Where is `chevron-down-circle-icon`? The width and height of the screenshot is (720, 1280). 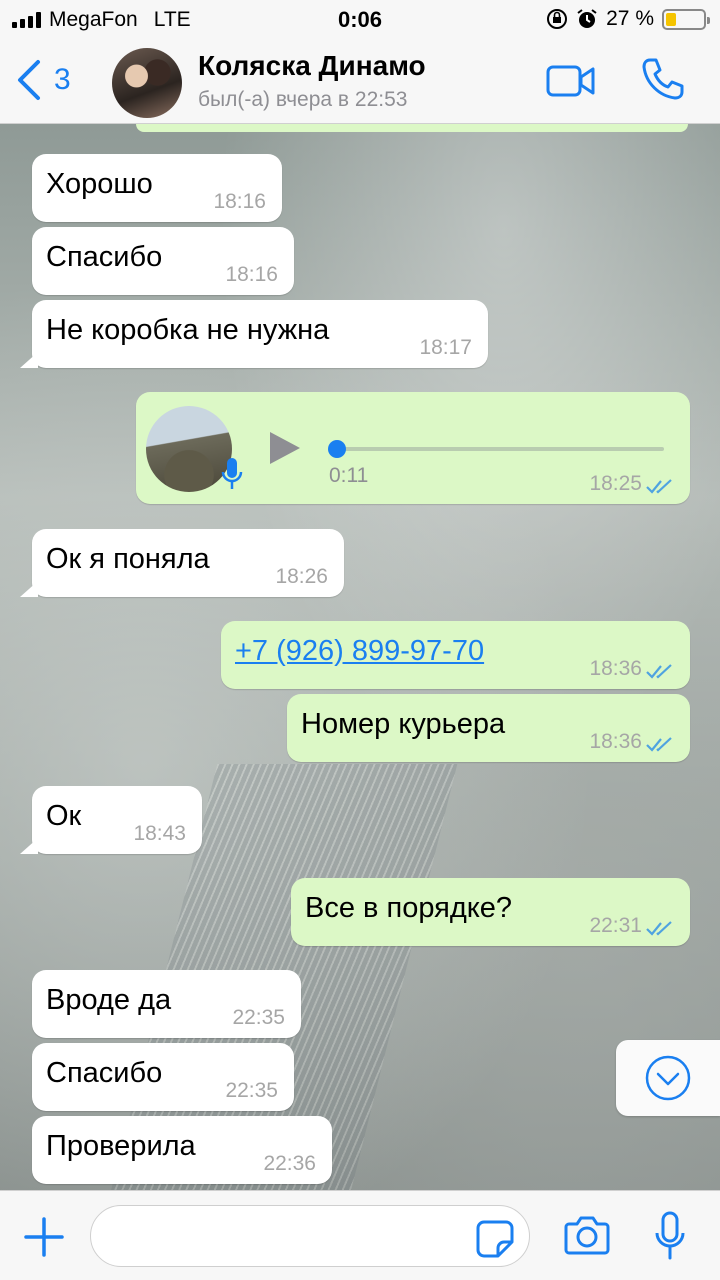 chevron-down-circle-icon is located at coordinates (668, 1078).